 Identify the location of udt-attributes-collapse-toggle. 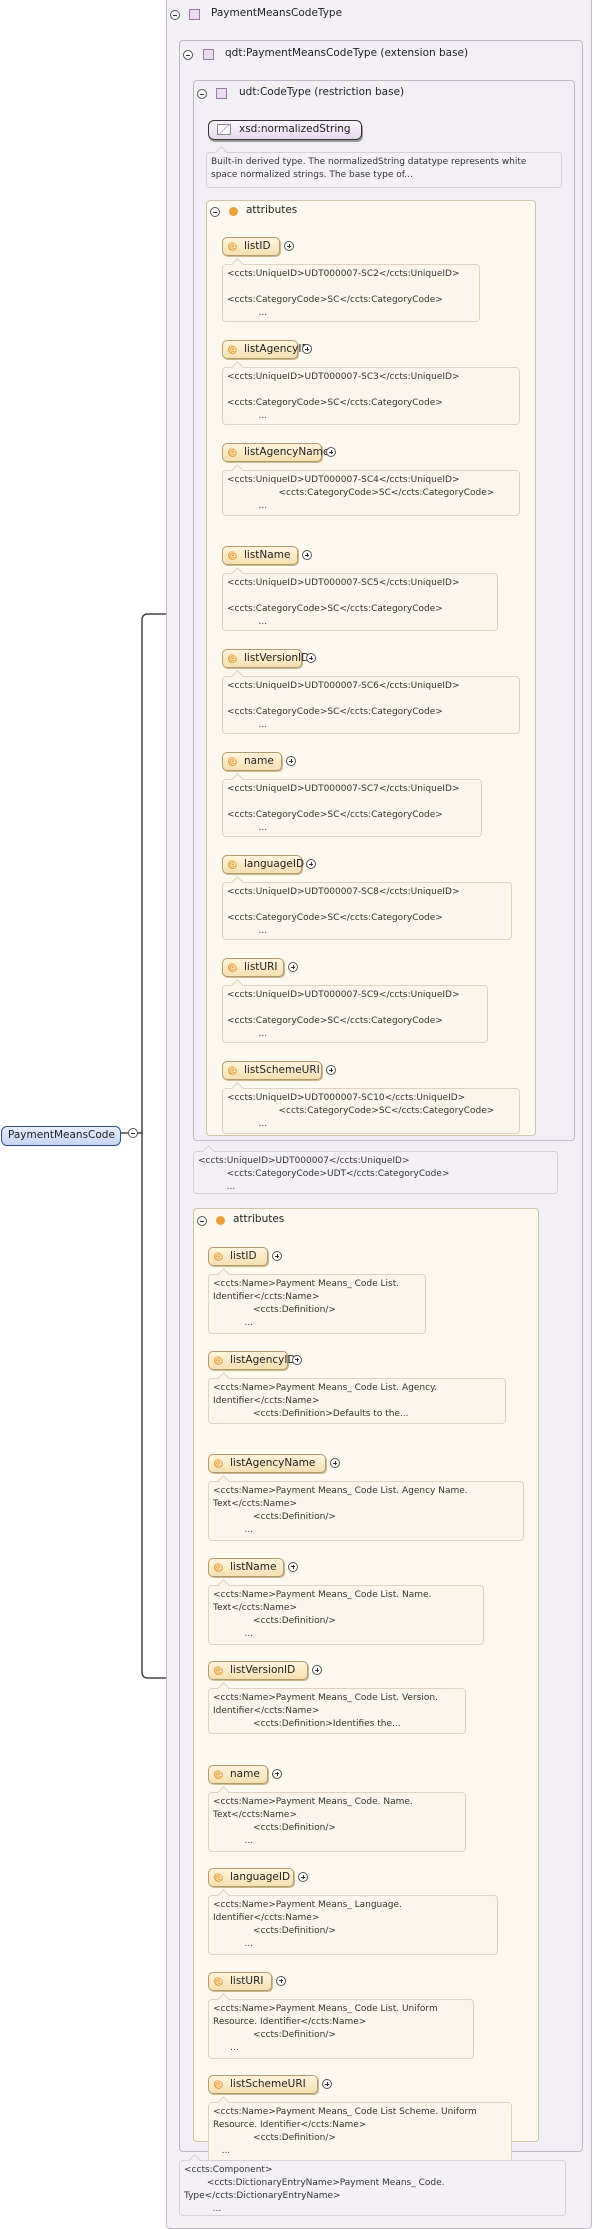
(215, 212).